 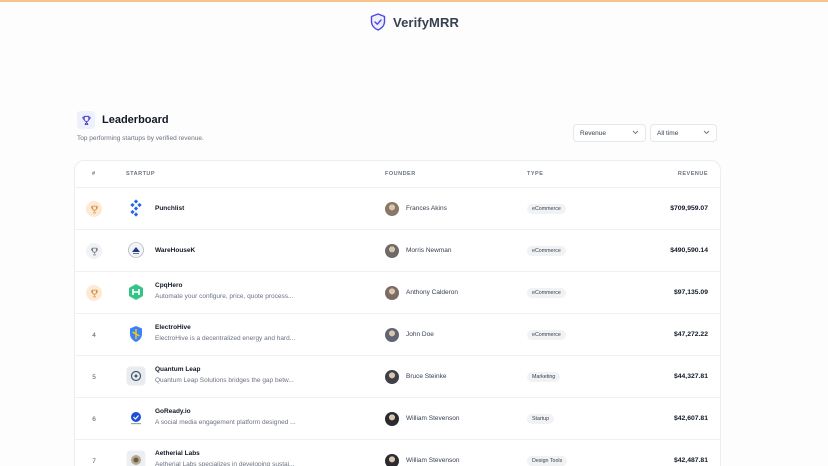 I want to click on revenue-value: $47,272.22, so click(x=690, y=334).